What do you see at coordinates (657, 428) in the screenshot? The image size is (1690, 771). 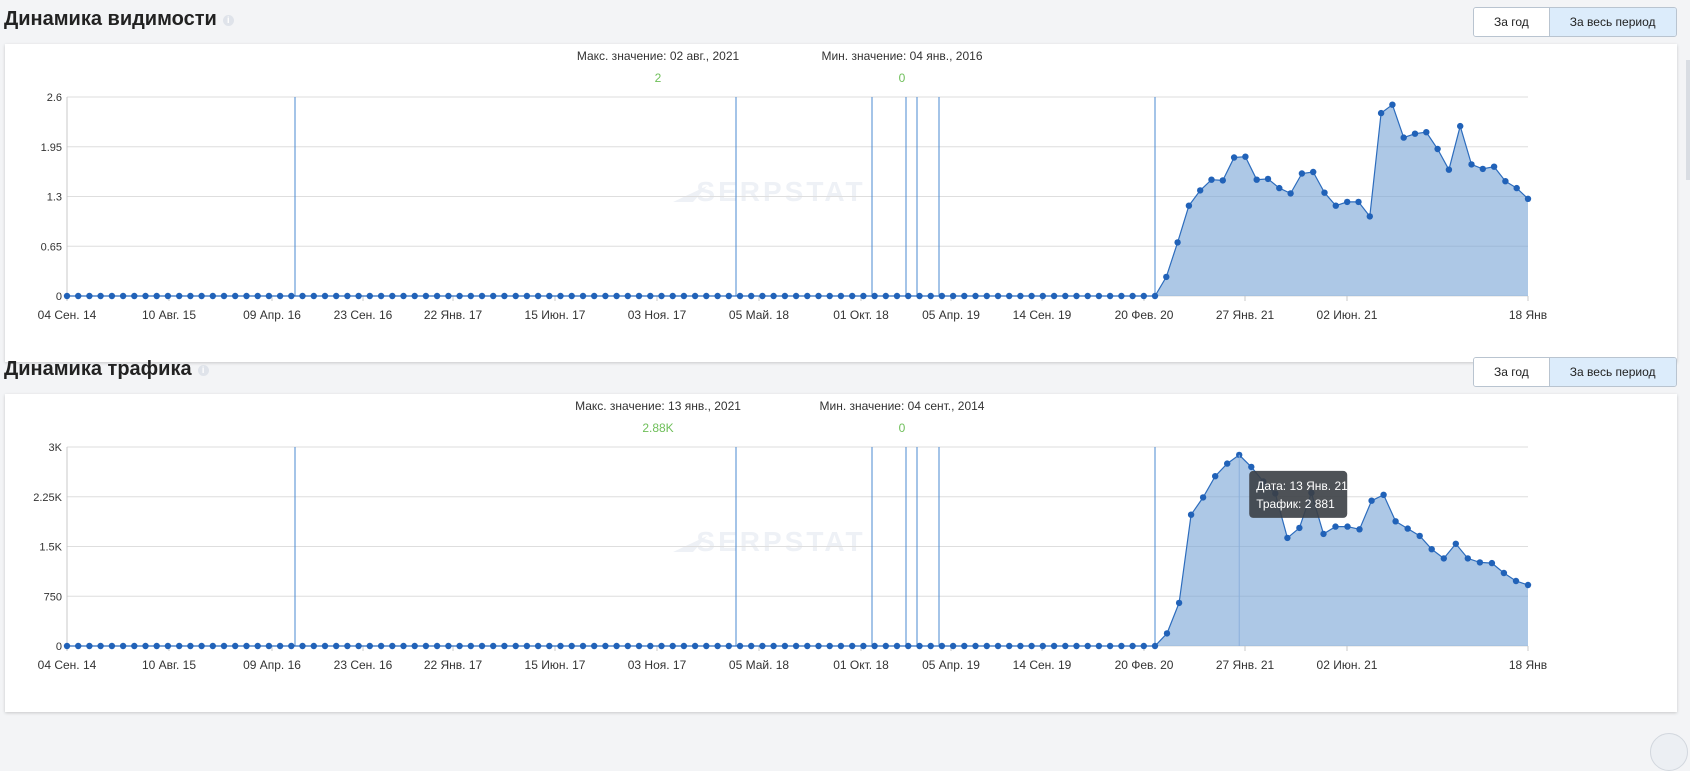 I see `max-value: 2.88K` at bounding box center [657, 428].